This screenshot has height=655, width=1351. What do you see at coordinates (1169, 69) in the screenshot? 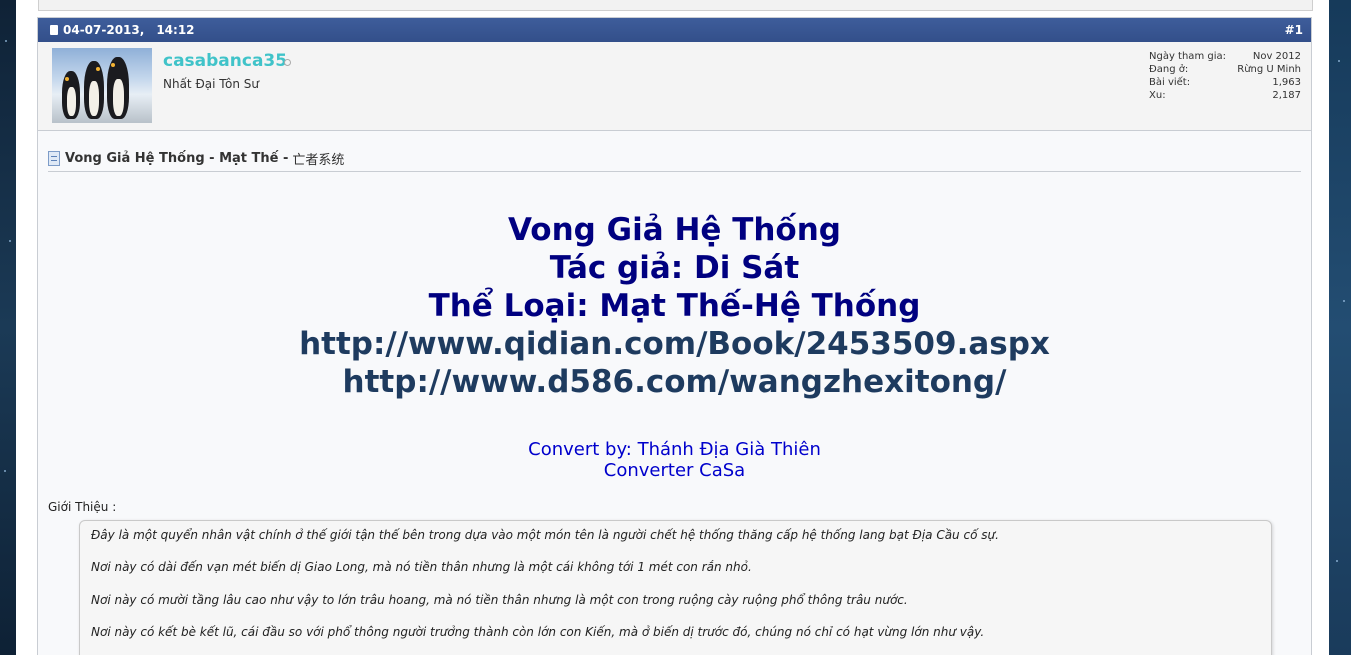
I see `stat-label: Đang ở:` at bounding box center [1169, 69].